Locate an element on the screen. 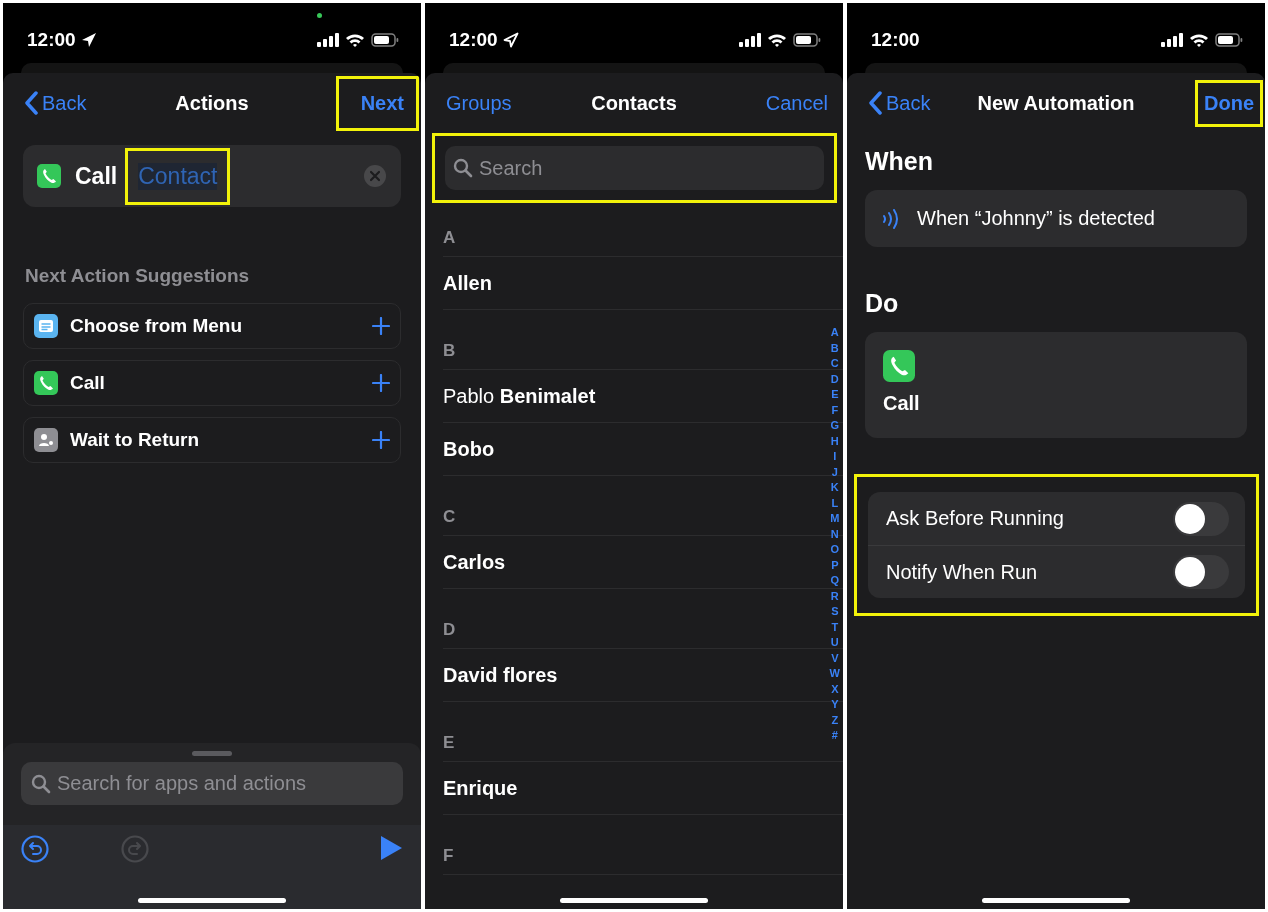  index-letter: T is located at coordinates (835, 627).